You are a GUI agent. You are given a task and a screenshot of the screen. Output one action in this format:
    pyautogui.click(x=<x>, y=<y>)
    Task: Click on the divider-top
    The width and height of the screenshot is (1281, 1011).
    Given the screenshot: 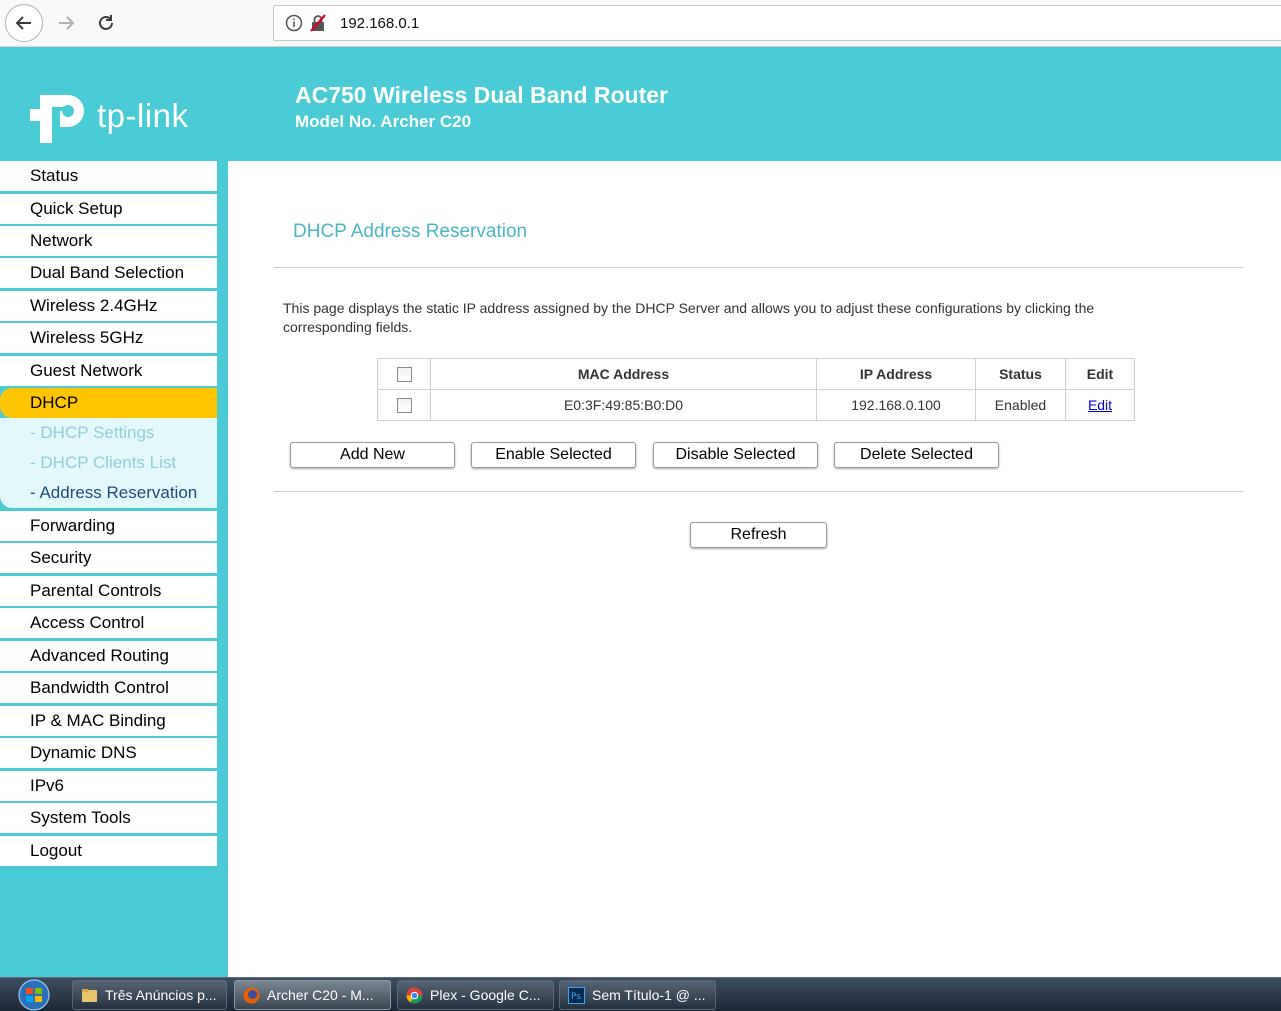 What is the action you would take?
    pyautogui.click(x=758, y=267)
    